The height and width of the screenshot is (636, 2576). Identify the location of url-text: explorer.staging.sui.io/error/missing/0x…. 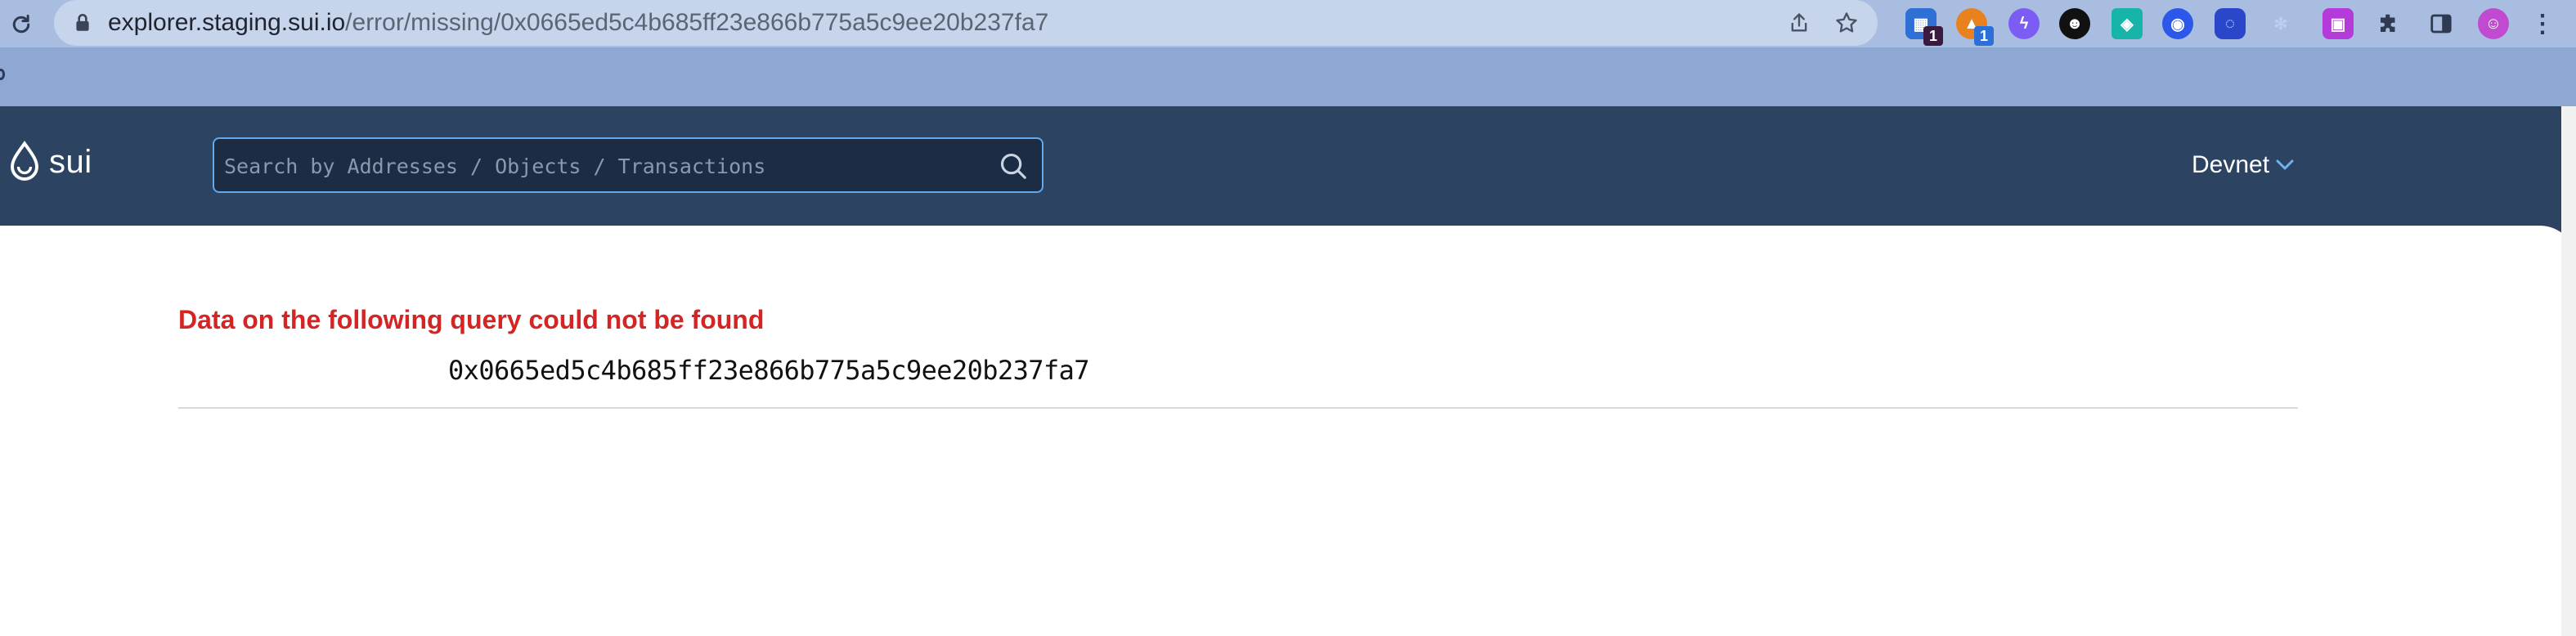
(578, 23).